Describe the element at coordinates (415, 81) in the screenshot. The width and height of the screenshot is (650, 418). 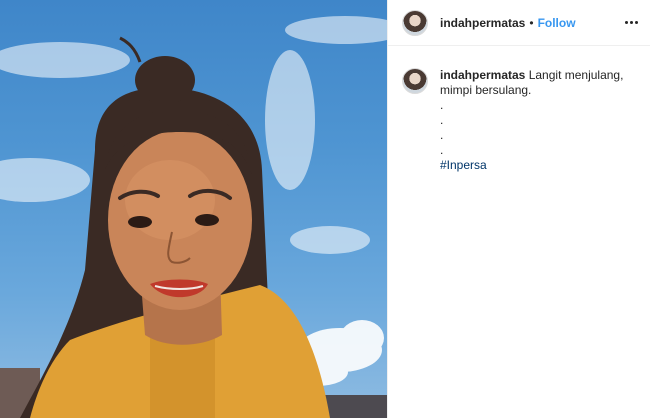
I see `caption-avatar` at that location.